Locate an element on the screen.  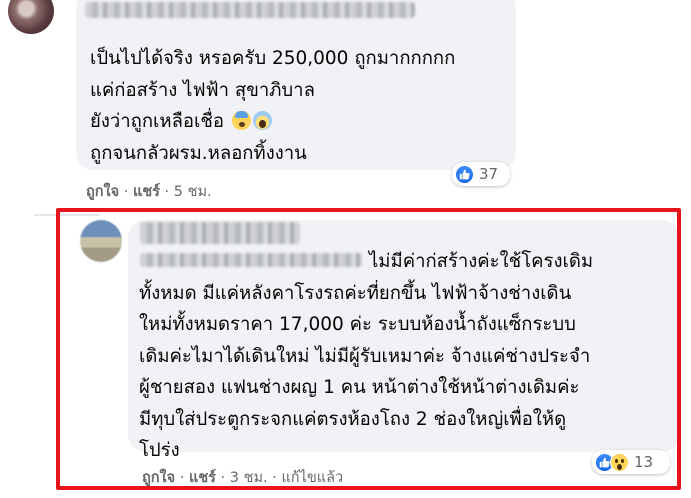
timestamp: 5 ชม. is located at coordinates (193, 192).